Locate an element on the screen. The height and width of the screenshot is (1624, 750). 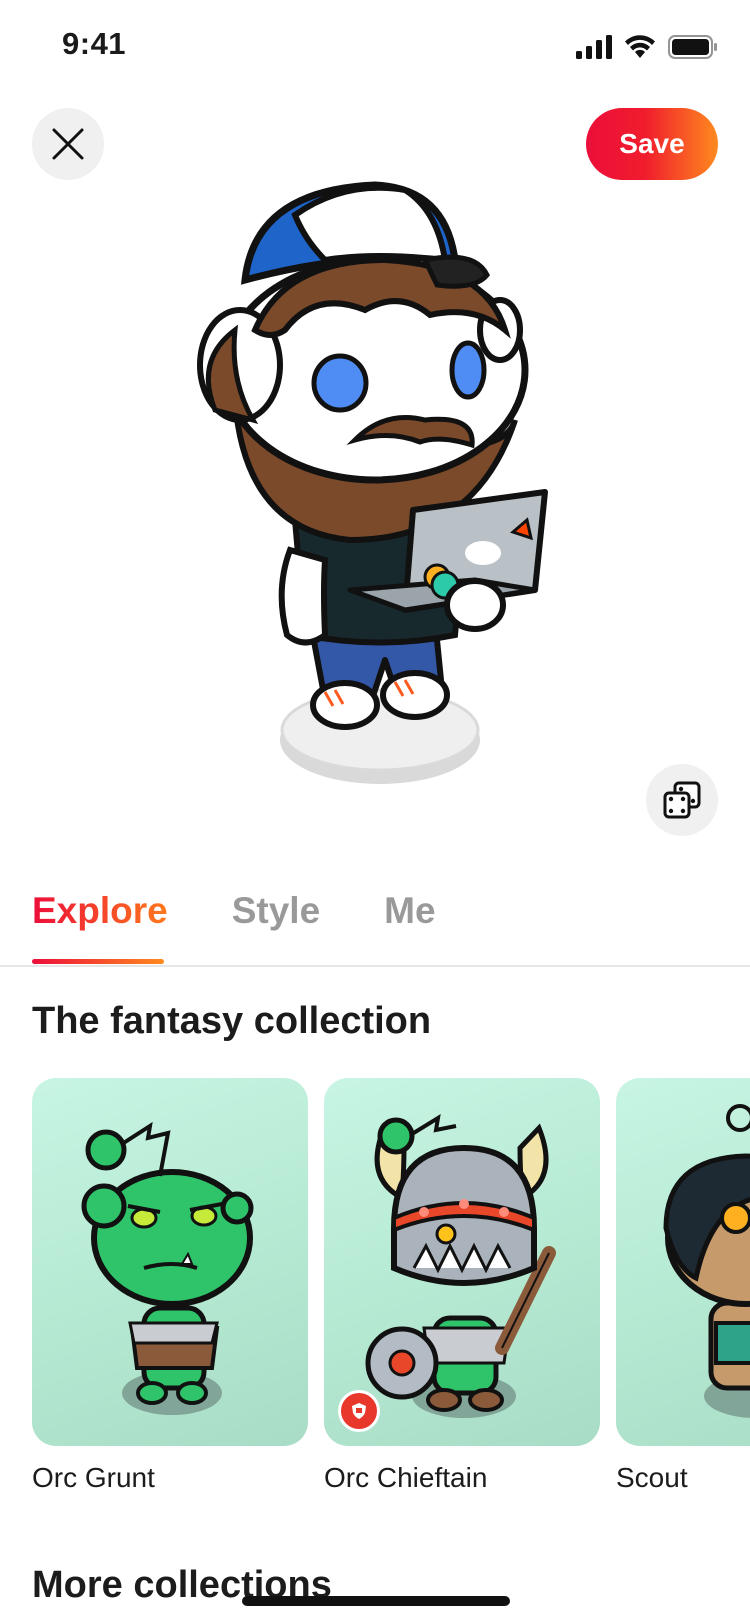
wifi-icon is located at coordinates (640, 46).